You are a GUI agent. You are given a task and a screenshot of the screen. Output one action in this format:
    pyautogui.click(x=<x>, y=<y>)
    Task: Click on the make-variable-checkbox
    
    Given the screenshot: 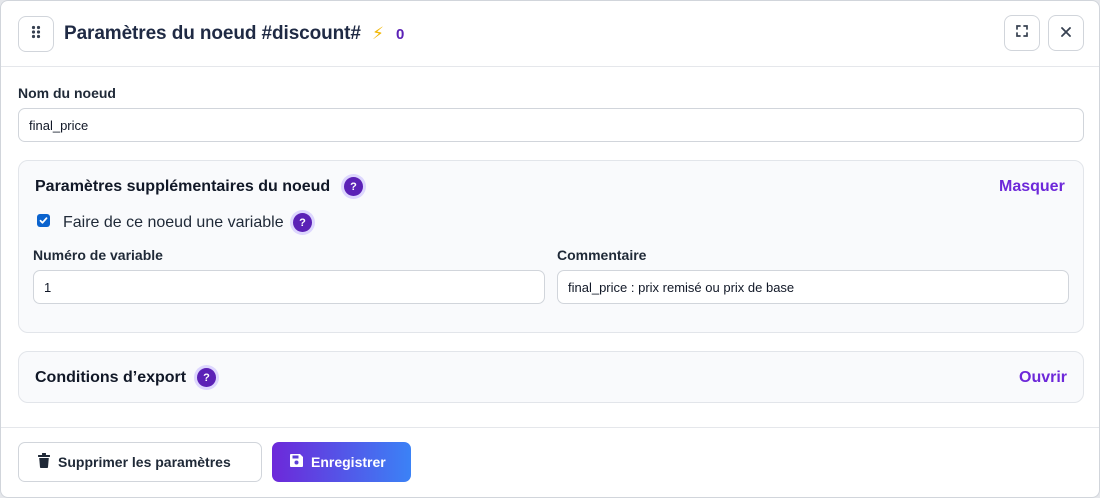 What is the action you would take?
    pyautogui.click(x=43, y=220)
    